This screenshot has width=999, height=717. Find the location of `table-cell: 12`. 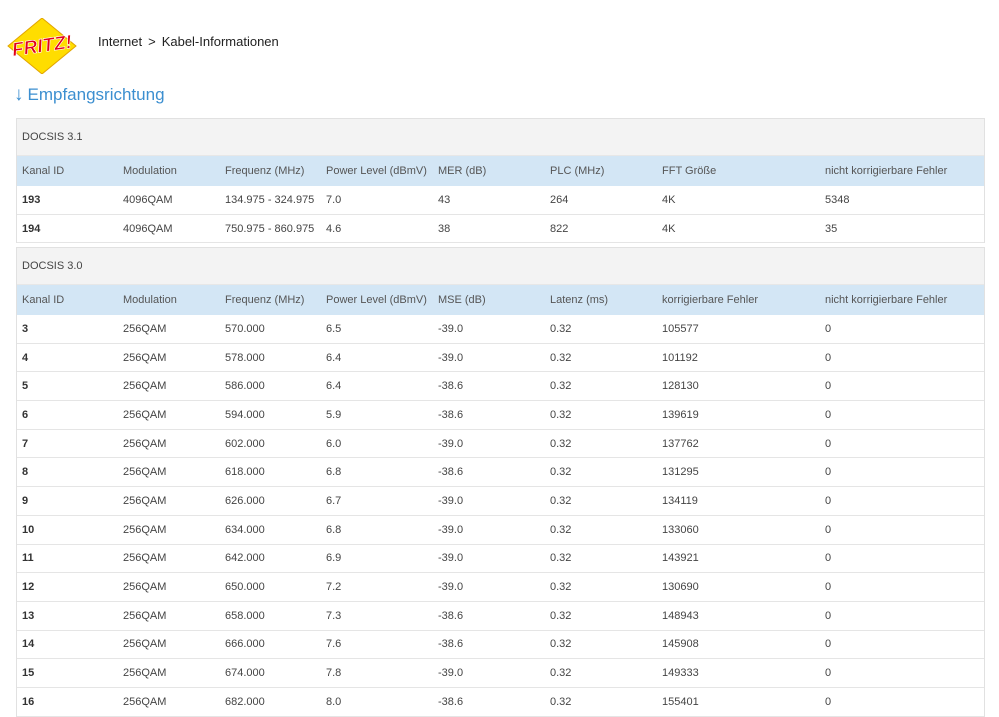

table-cell: 12 is located at coordinates (67, 587).